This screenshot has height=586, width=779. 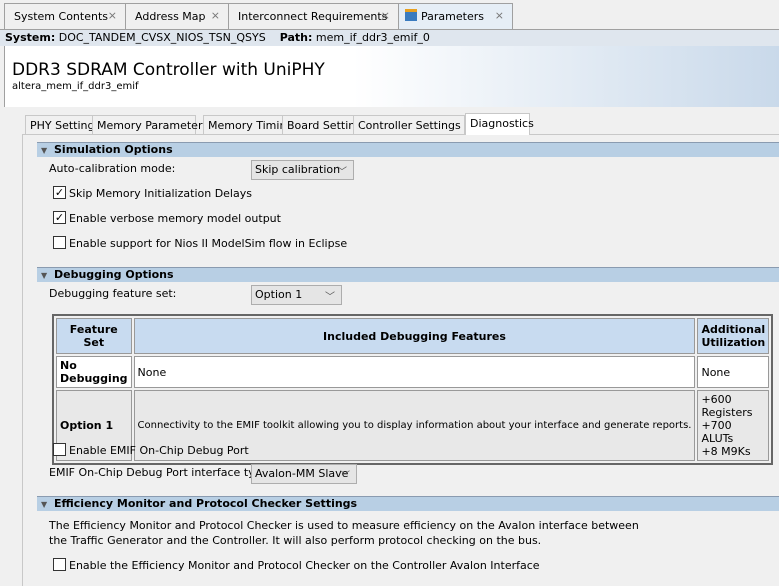 I want to click on section-title: Debugging Options, so click(x=114, y=274).